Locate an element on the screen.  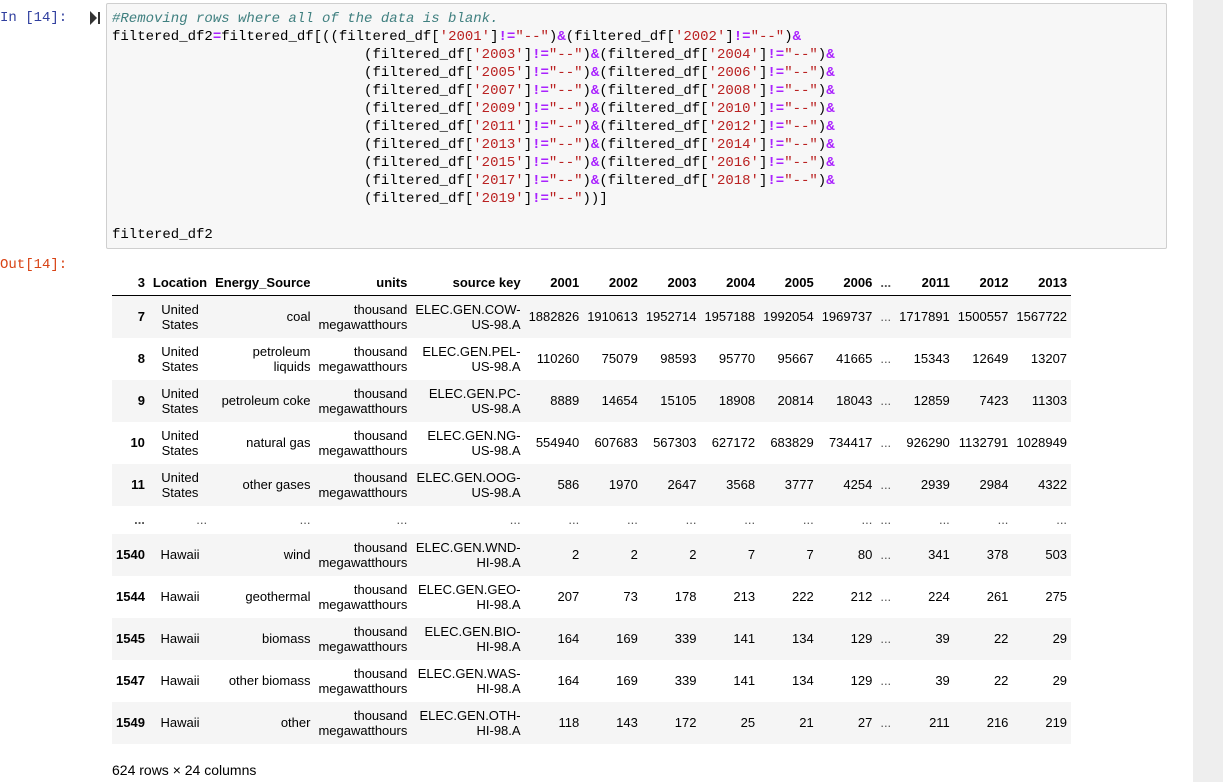
code-string: '2009' is located at coordinates (498, 109).